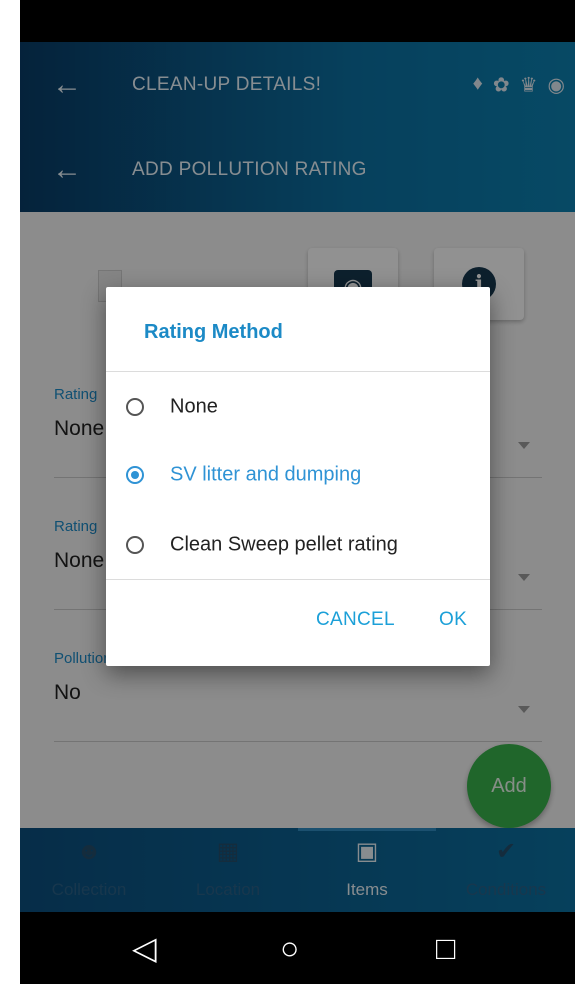 The width and height of the screenshot is (576, 984). I want to click on triangle-back-icon: ◁, so click(144, 948).